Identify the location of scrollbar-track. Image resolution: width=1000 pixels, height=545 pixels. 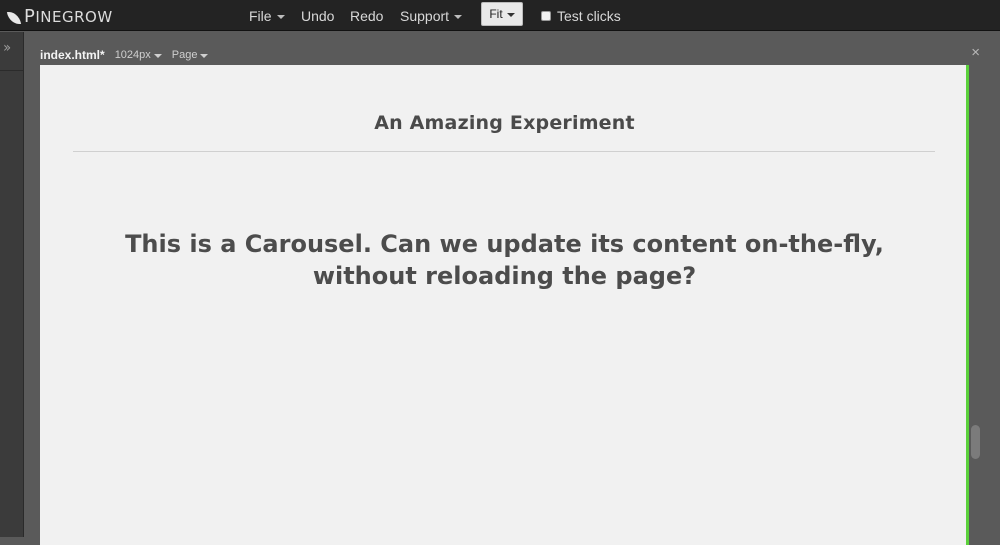
(975, 301).